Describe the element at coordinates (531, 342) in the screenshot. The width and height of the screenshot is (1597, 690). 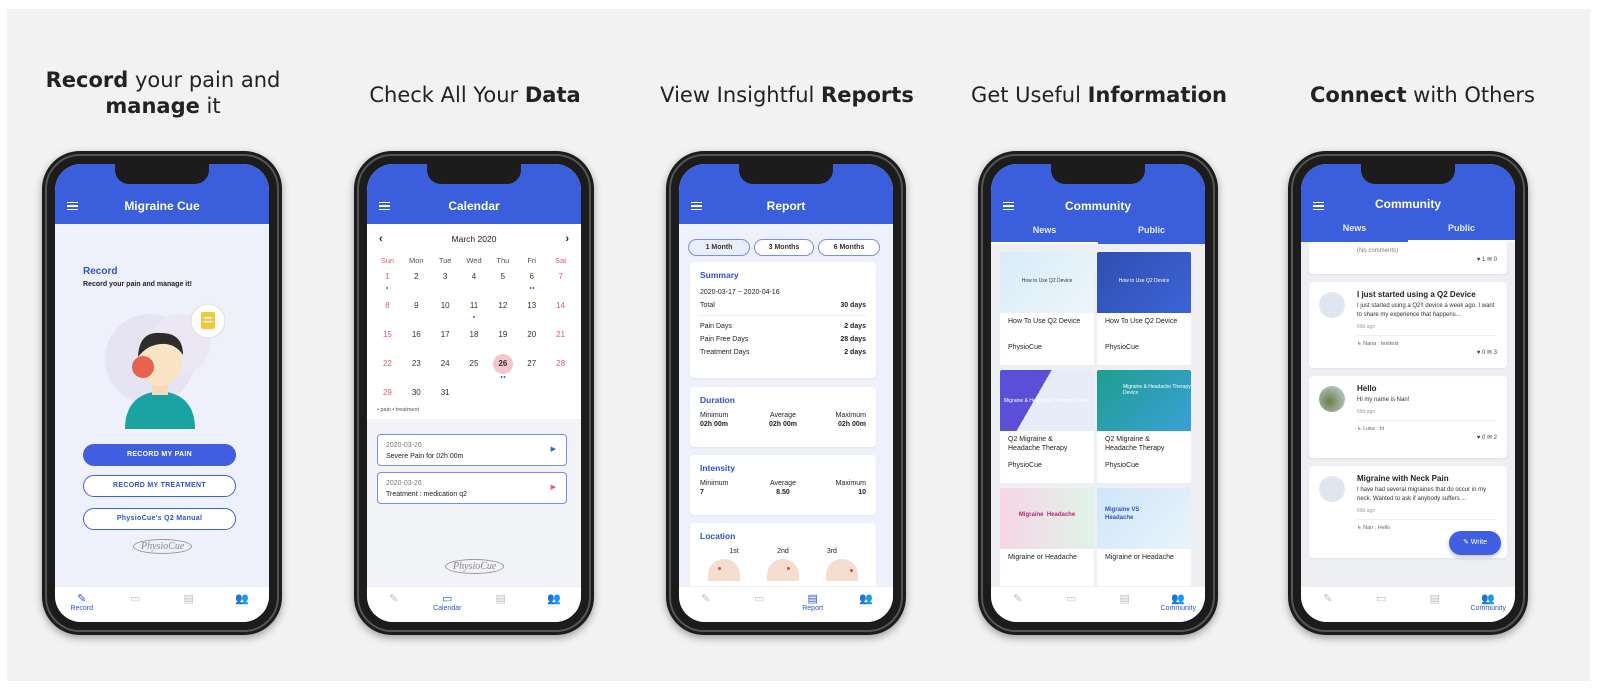
I see `day: 20` at that location.